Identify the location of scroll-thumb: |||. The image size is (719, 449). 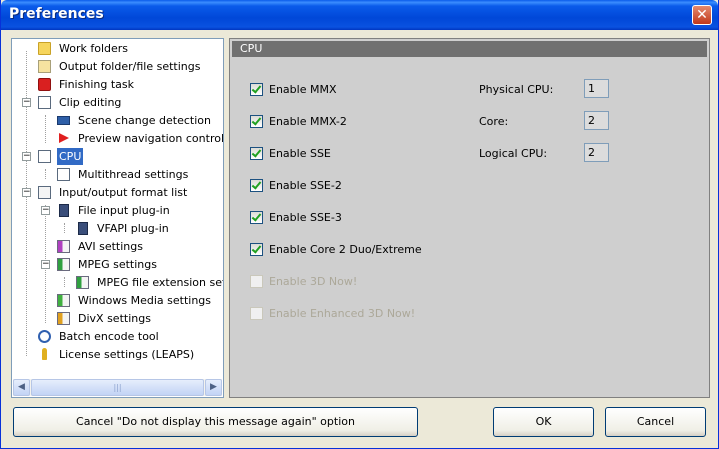
(117, 387).